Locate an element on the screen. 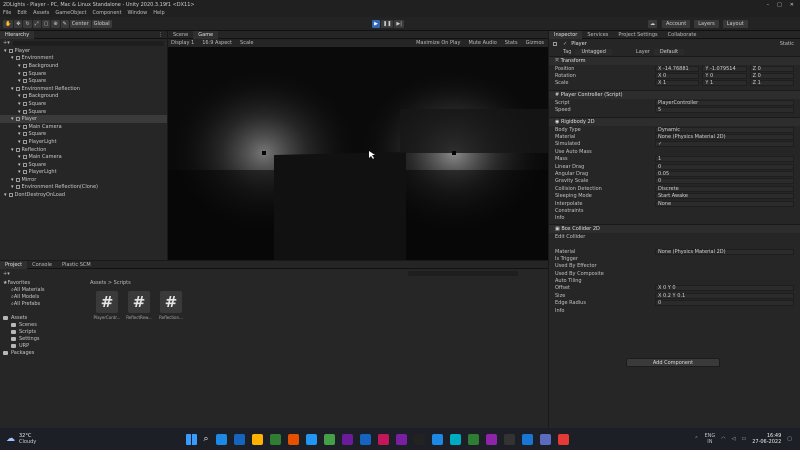 This screenshot has height=450, width=800. project-tree-item: ⌕ All Prefabs is located at coordinates (43, 303).